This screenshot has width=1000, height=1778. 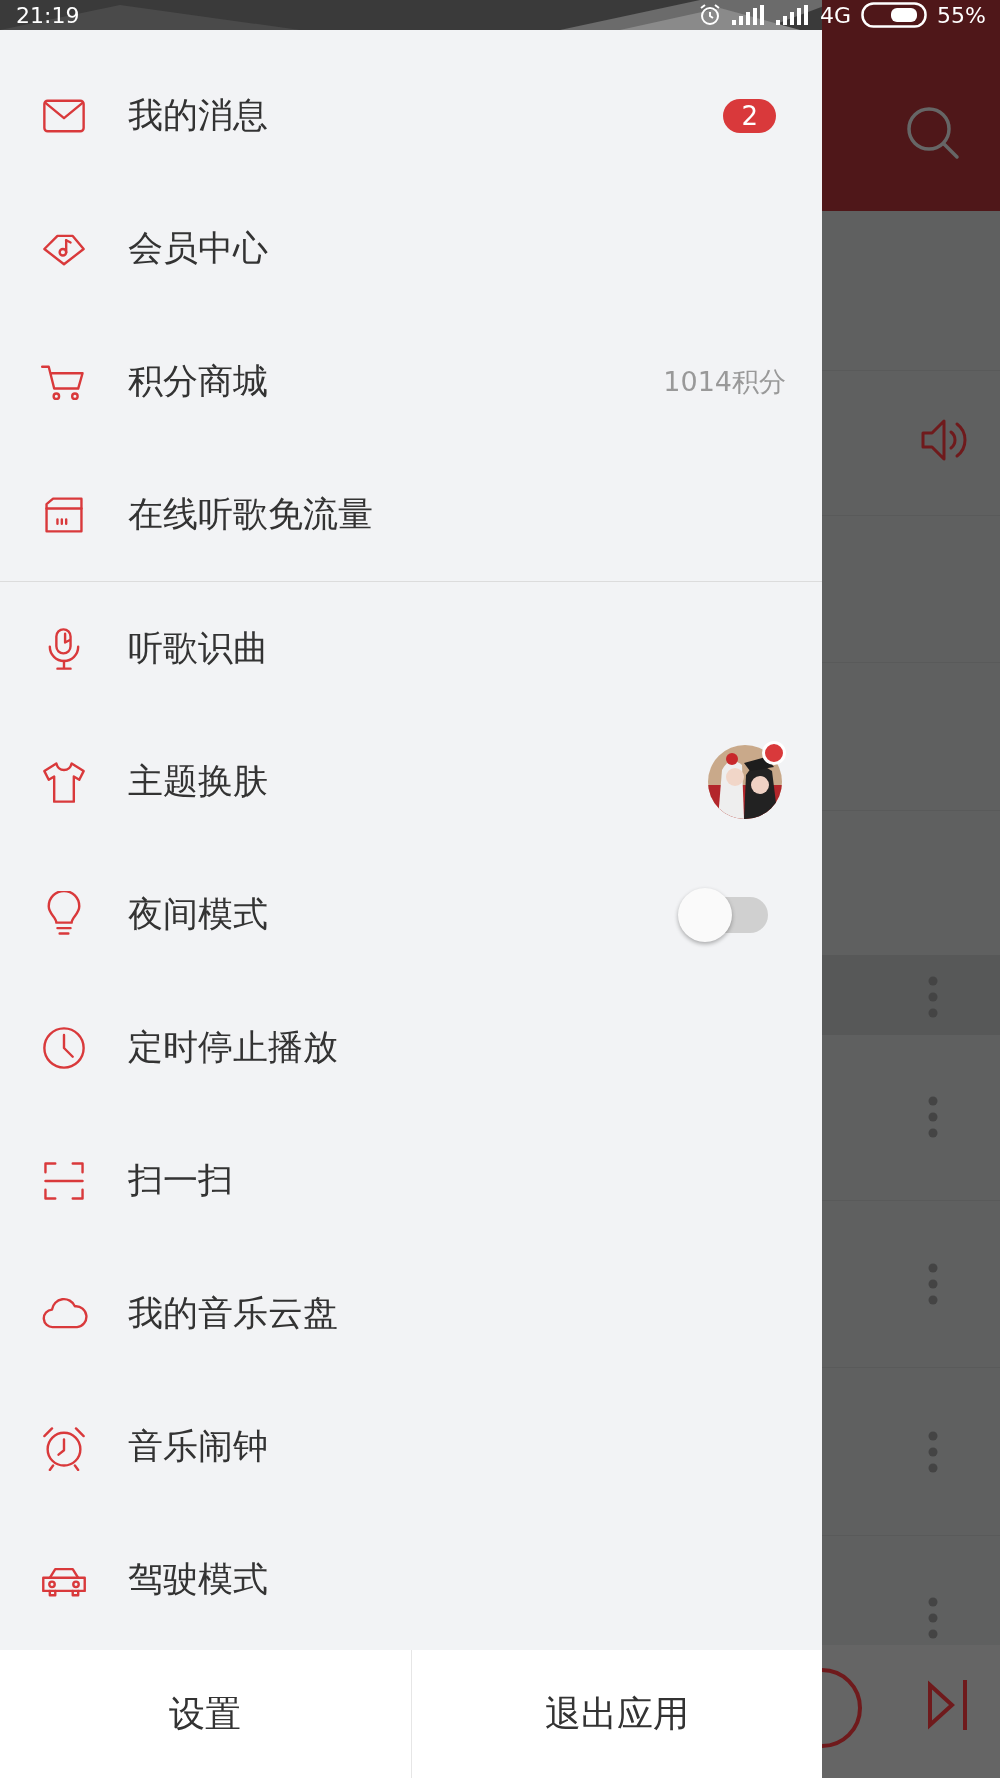 I want to click on search-icon, so click(x=933, y=133).